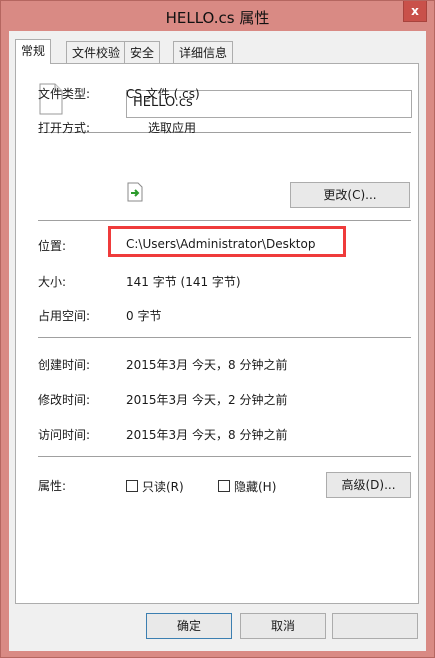  Describe the element at coordinates (64, 365) in the screenshot. I see `created-label: 创建时间:` at that location.